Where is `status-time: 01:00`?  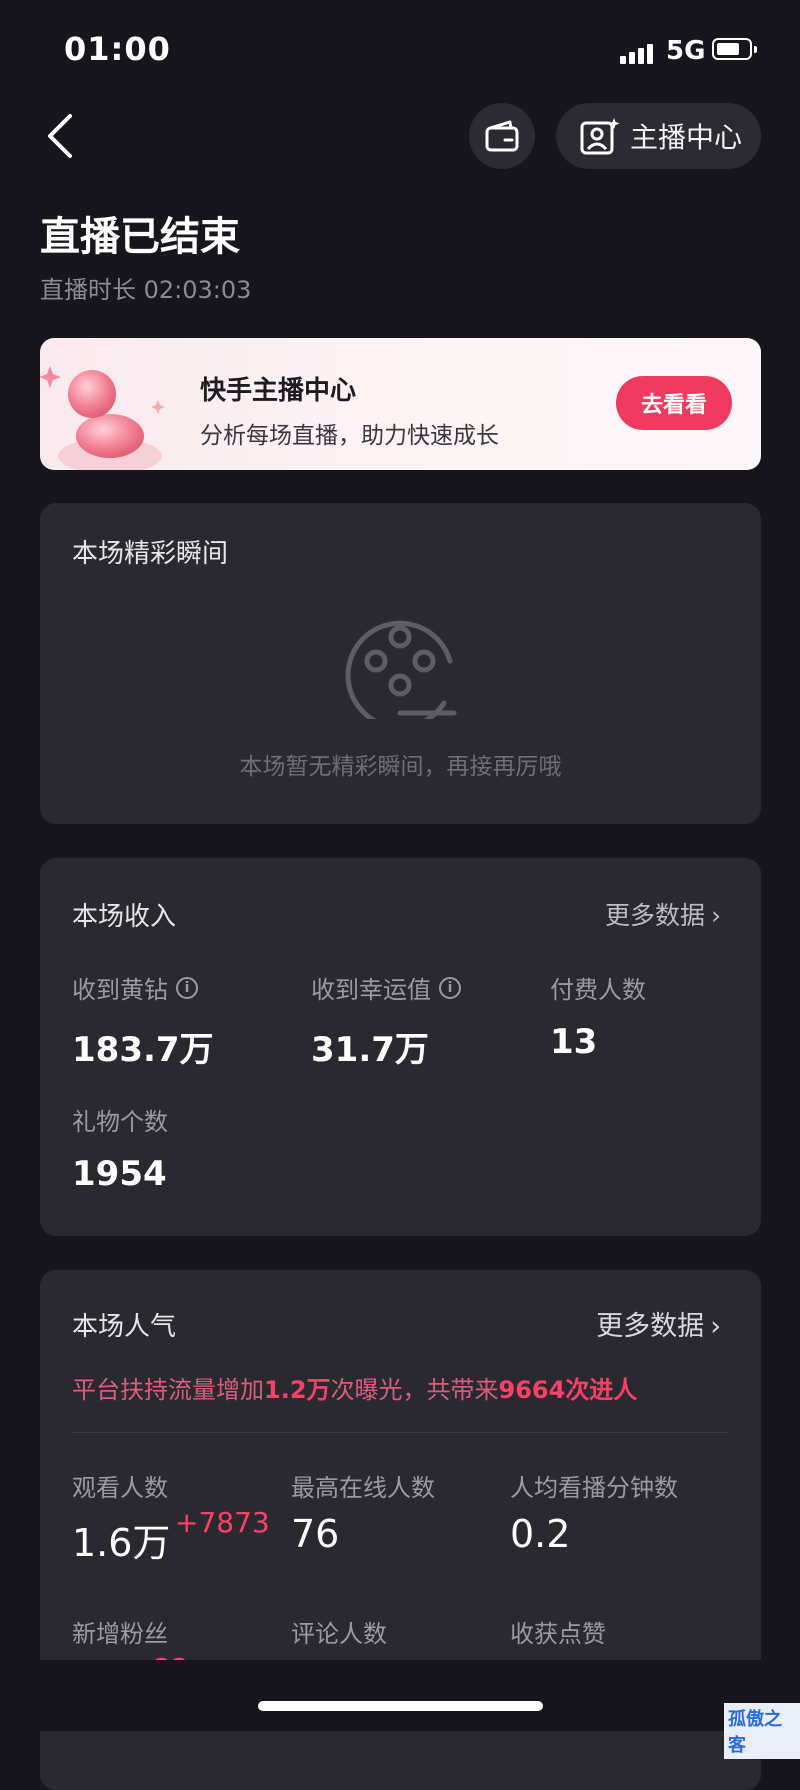 status-time: 01:00 is located at coordinates (117, 49).